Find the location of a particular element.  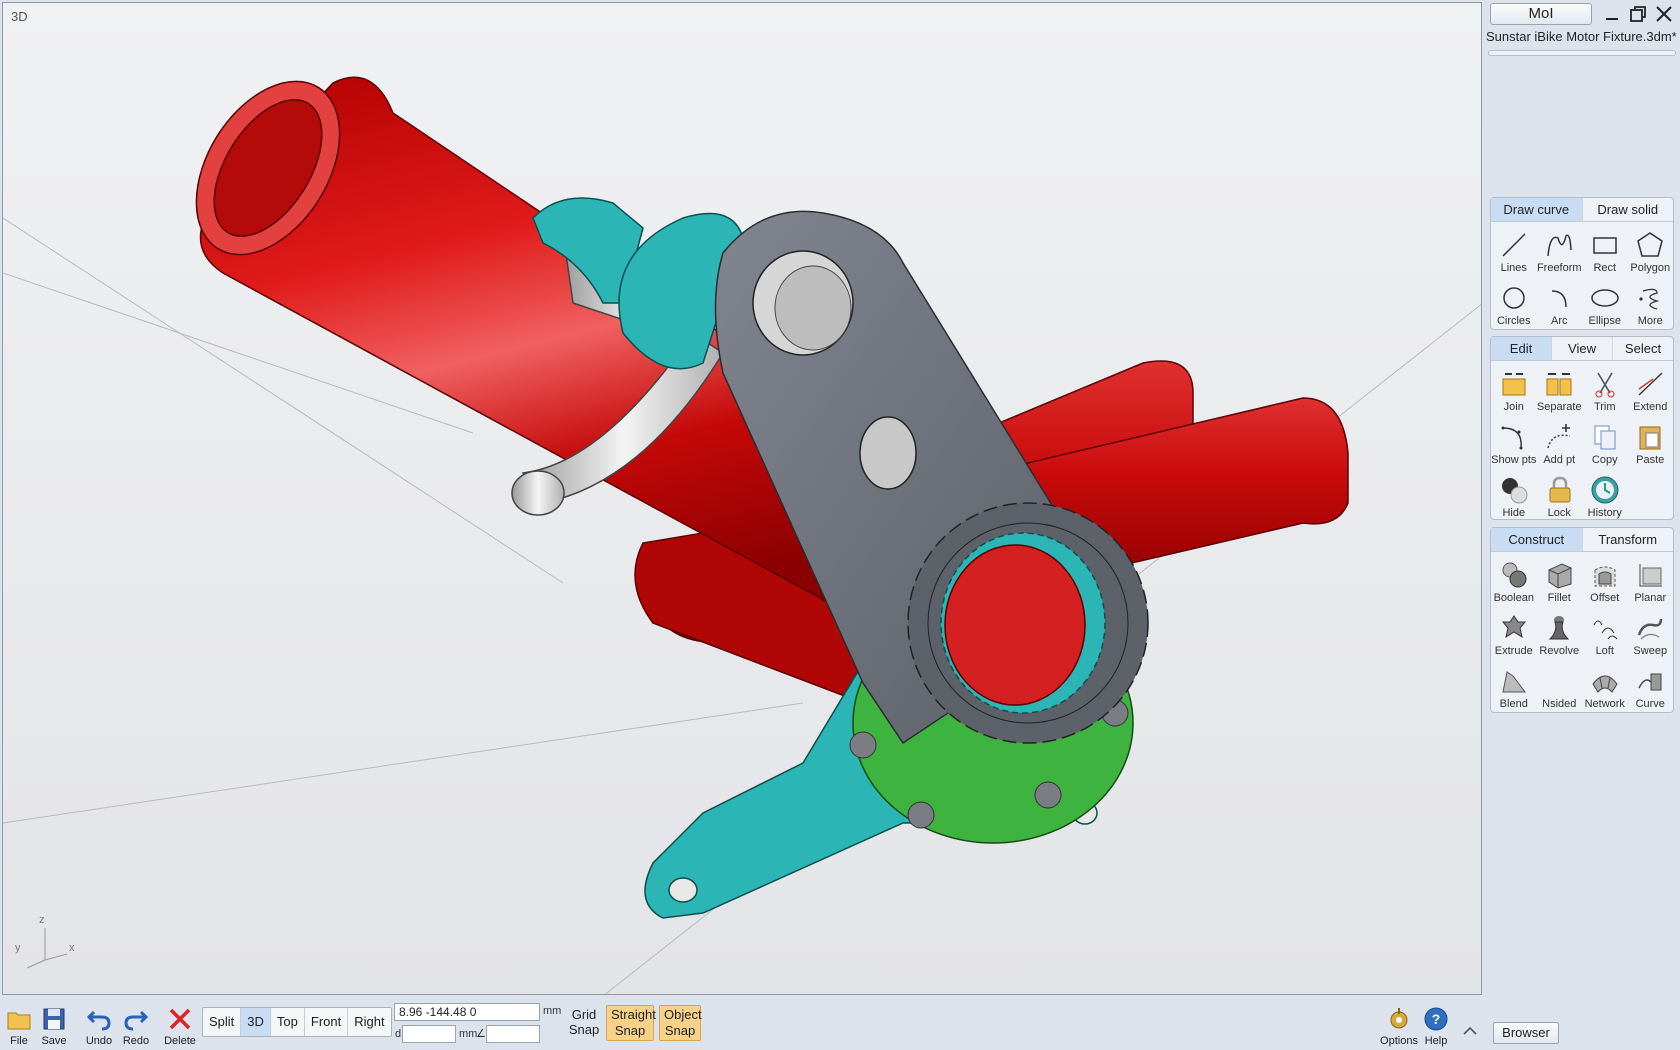

straight-snap-button: Straight Snap is located at coordinates (631, 1023).